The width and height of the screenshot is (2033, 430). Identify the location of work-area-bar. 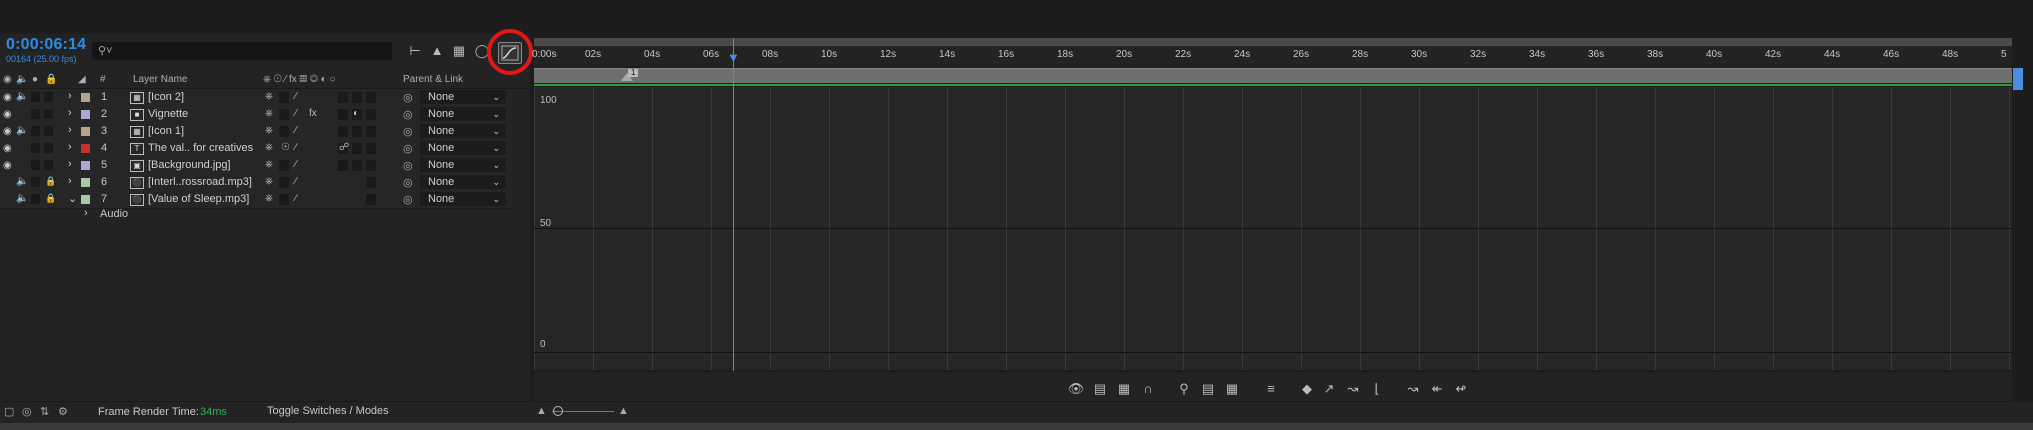
(1273, 75).